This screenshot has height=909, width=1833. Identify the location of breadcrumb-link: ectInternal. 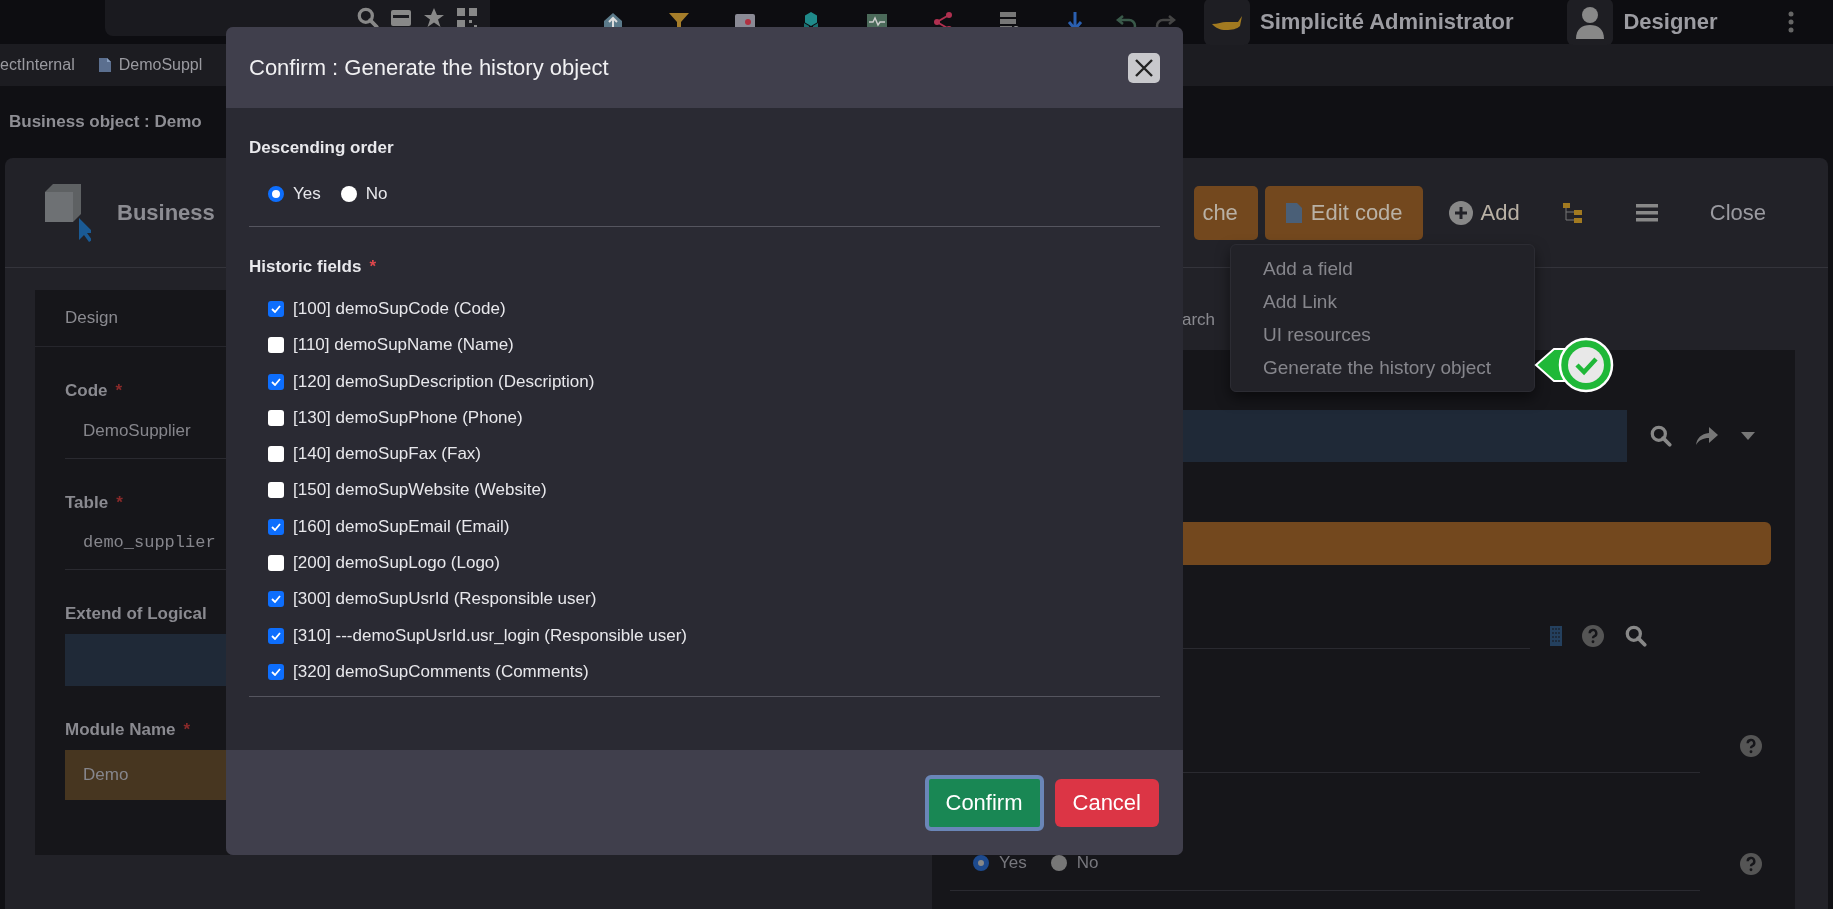
(37, 65).